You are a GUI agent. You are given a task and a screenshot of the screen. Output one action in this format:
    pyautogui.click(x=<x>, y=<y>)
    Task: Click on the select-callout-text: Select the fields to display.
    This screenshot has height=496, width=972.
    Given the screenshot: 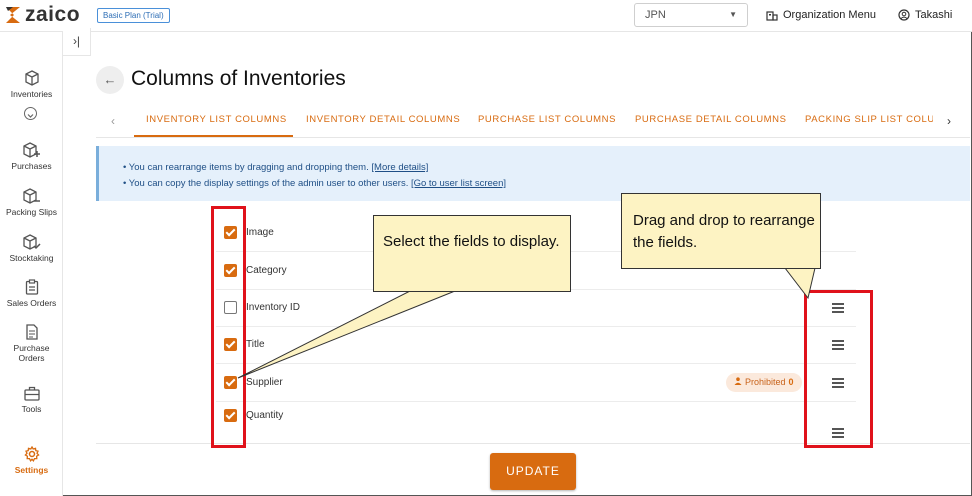 What is the action you would take?
    pyautogui.click(x=471, y=241)
    